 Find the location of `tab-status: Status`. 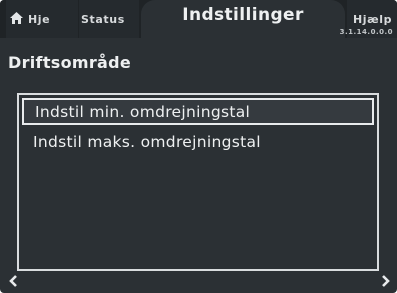

tab-status: Status is located at coordinates (109, 19).